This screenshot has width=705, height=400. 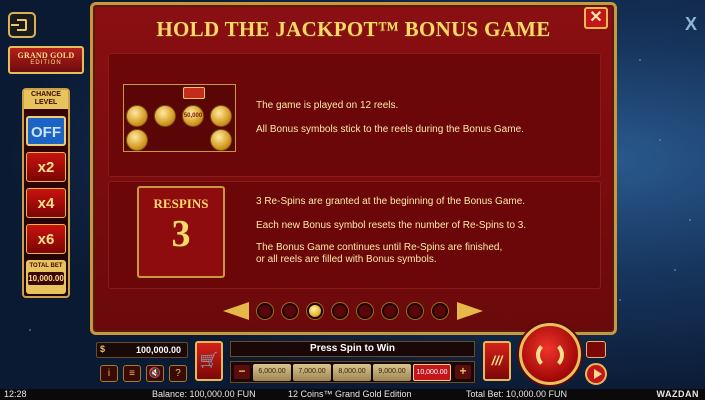 I want to click on info-button: i, so click(x=109, y=373).